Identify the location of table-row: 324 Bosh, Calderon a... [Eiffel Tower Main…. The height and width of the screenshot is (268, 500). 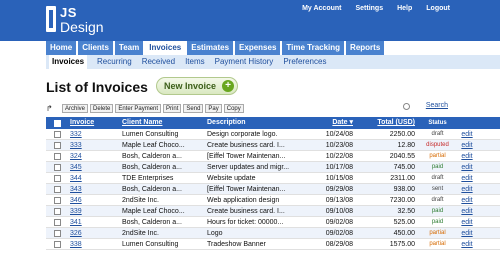
(273, 156).